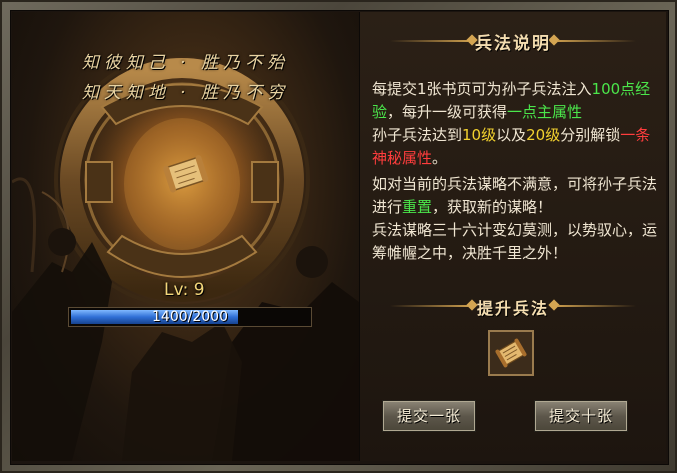 This screenshot has height=473, width=677. I want to click on desc-paragraph-4: 兵法谋略三十六计变幻莫测，以势驭心，运筹帷幄之中，决胜千里之外！, so click(515, 241).